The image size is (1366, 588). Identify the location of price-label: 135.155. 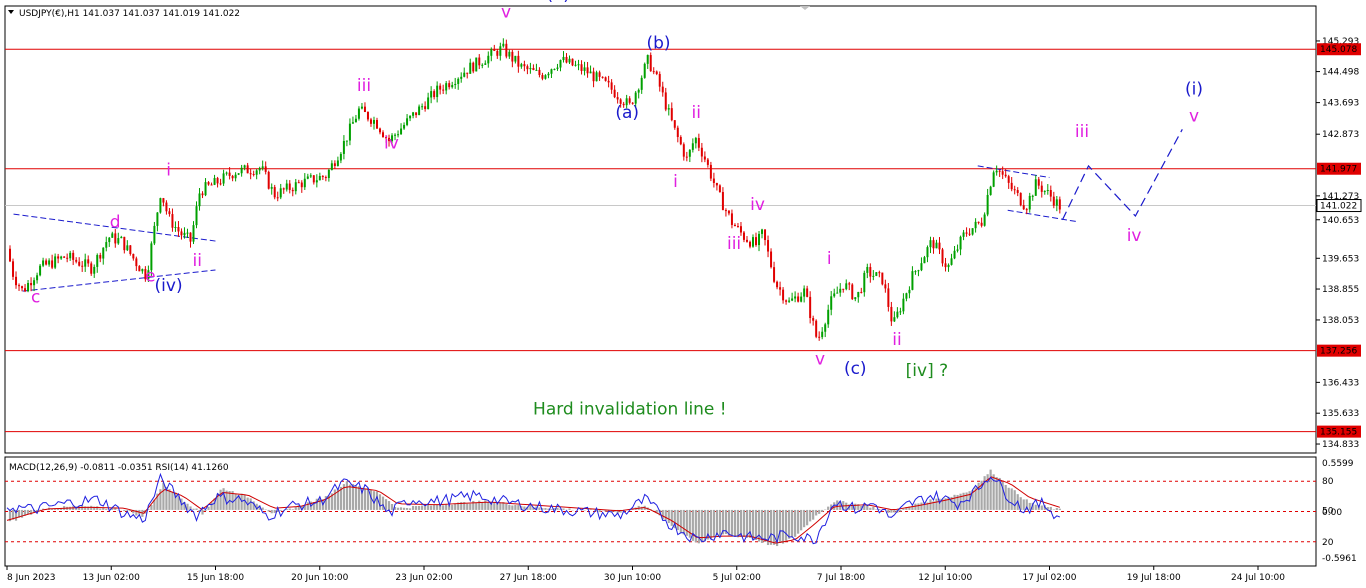
(1338, 433).